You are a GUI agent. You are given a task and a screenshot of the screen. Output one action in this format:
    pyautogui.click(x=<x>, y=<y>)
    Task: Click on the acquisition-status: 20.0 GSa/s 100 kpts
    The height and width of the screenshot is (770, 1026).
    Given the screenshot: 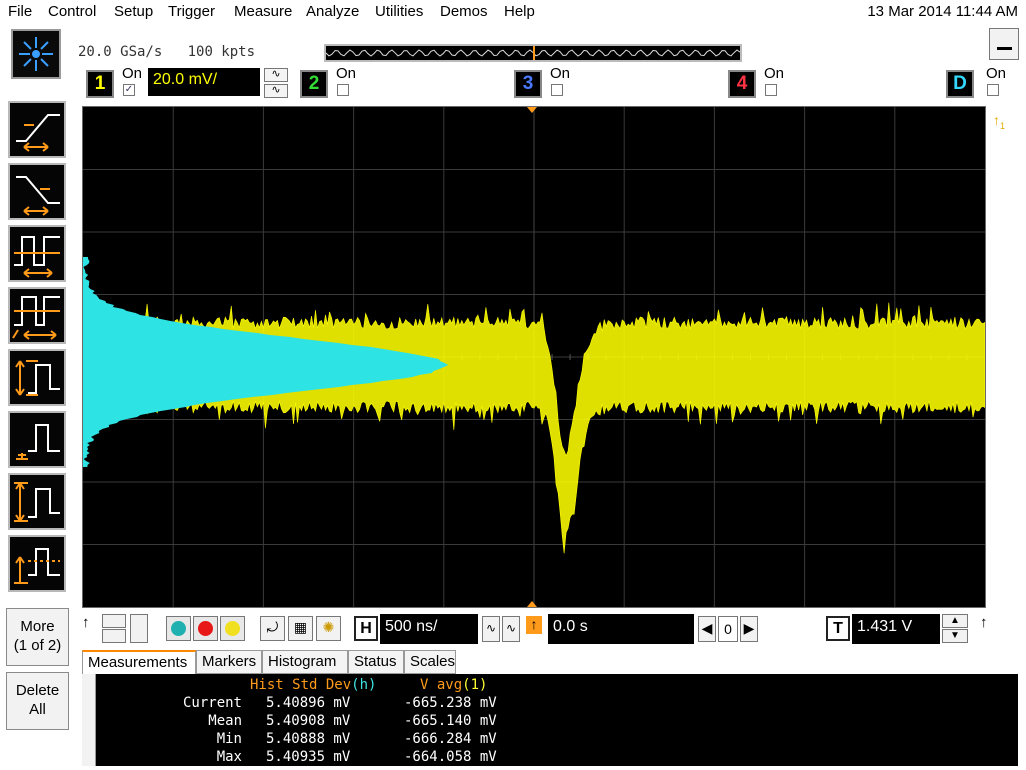 What is the action you would take?
    pyautogui.click(x=166, y=52)
    